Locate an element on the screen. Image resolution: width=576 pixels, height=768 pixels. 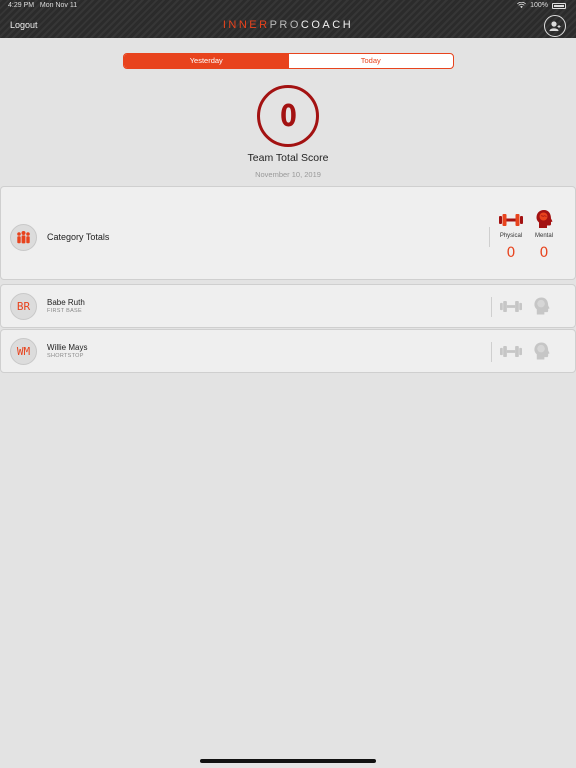
category-totals-title: Category Totals is located at coordinates (78, 237).